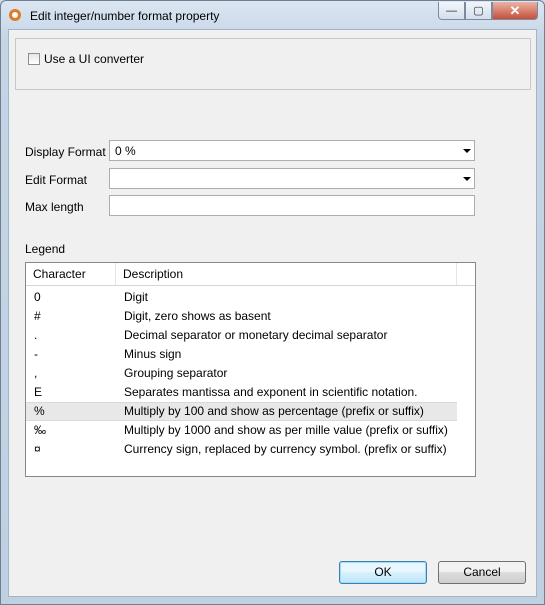  I want to click on edit-format-label: Edit Format, so click(56, 180).